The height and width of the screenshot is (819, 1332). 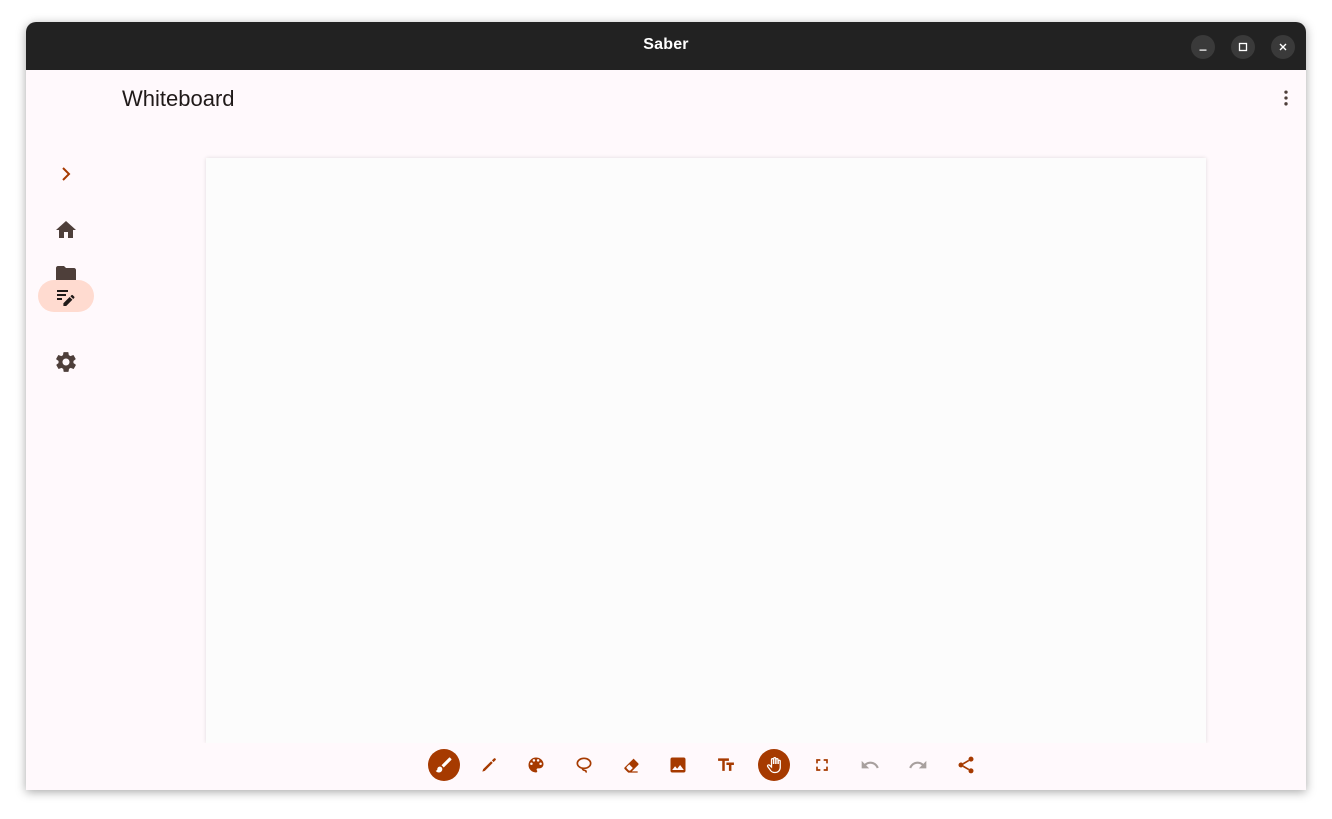 I want to click on expand-rail-button, so click(x=66, y=174).